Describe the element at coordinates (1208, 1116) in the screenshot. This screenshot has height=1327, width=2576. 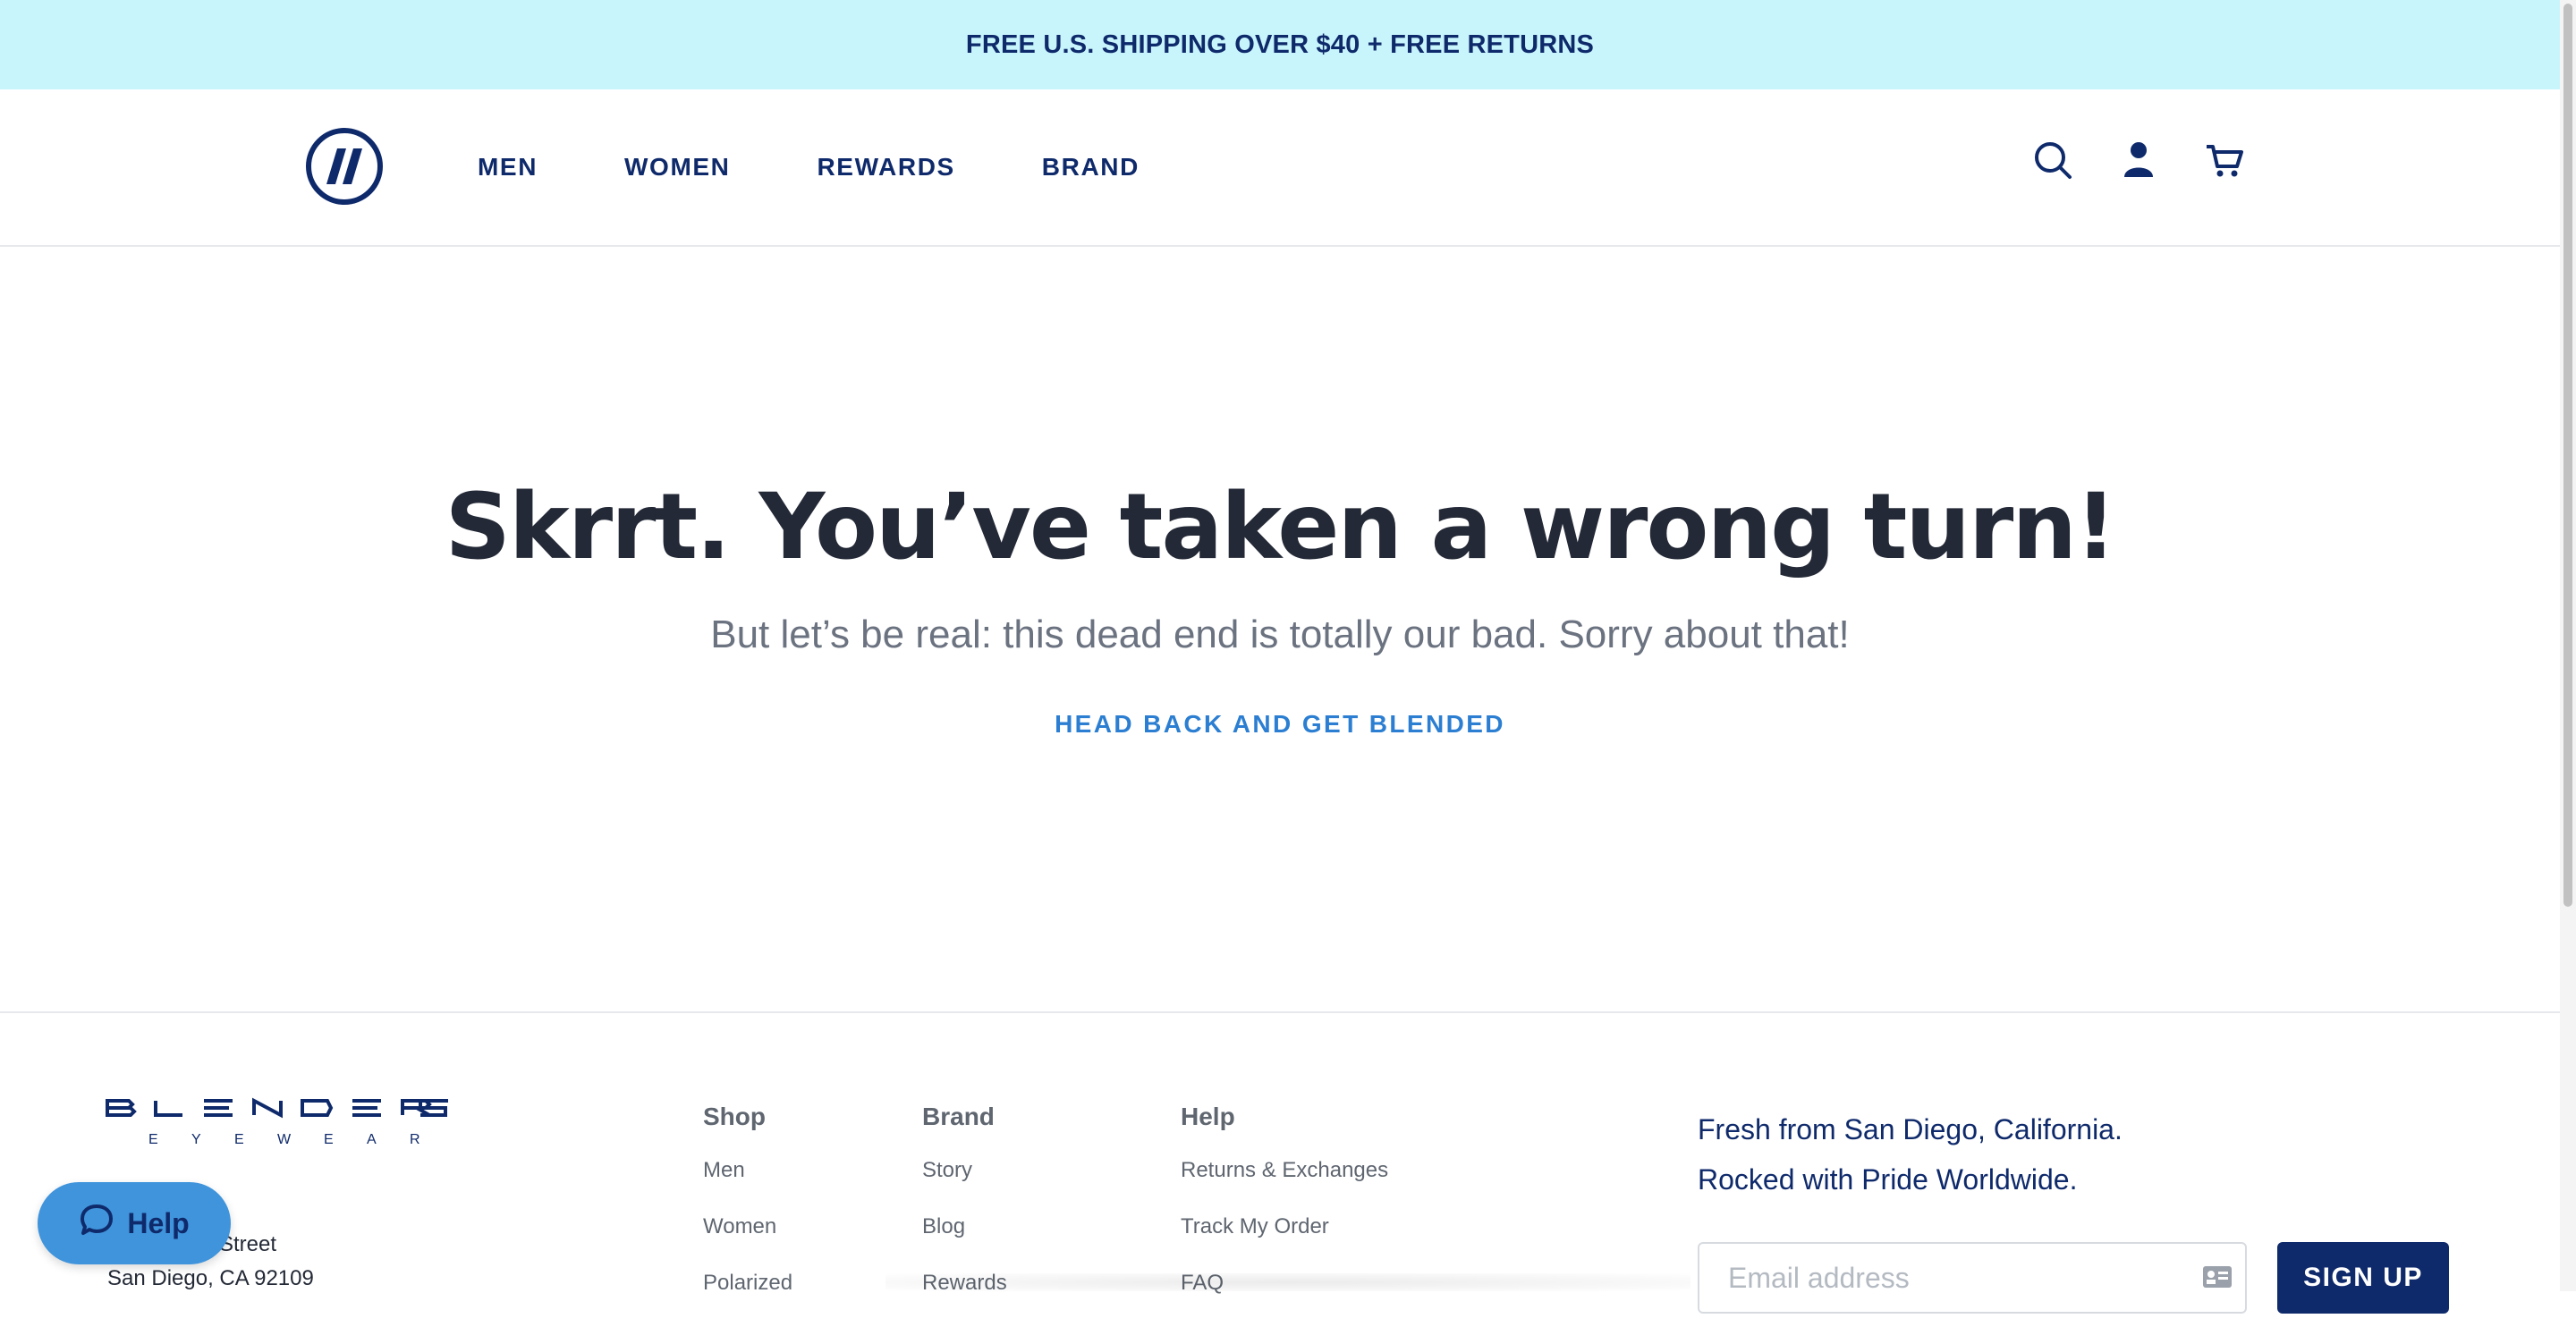
I see `footer-column-title: Help` at that location.